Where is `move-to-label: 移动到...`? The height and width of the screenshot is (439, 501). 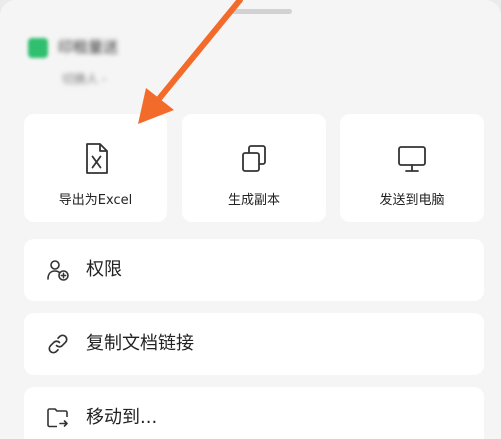 move-to-label: 移动到... is located at coordinates (122, 417).